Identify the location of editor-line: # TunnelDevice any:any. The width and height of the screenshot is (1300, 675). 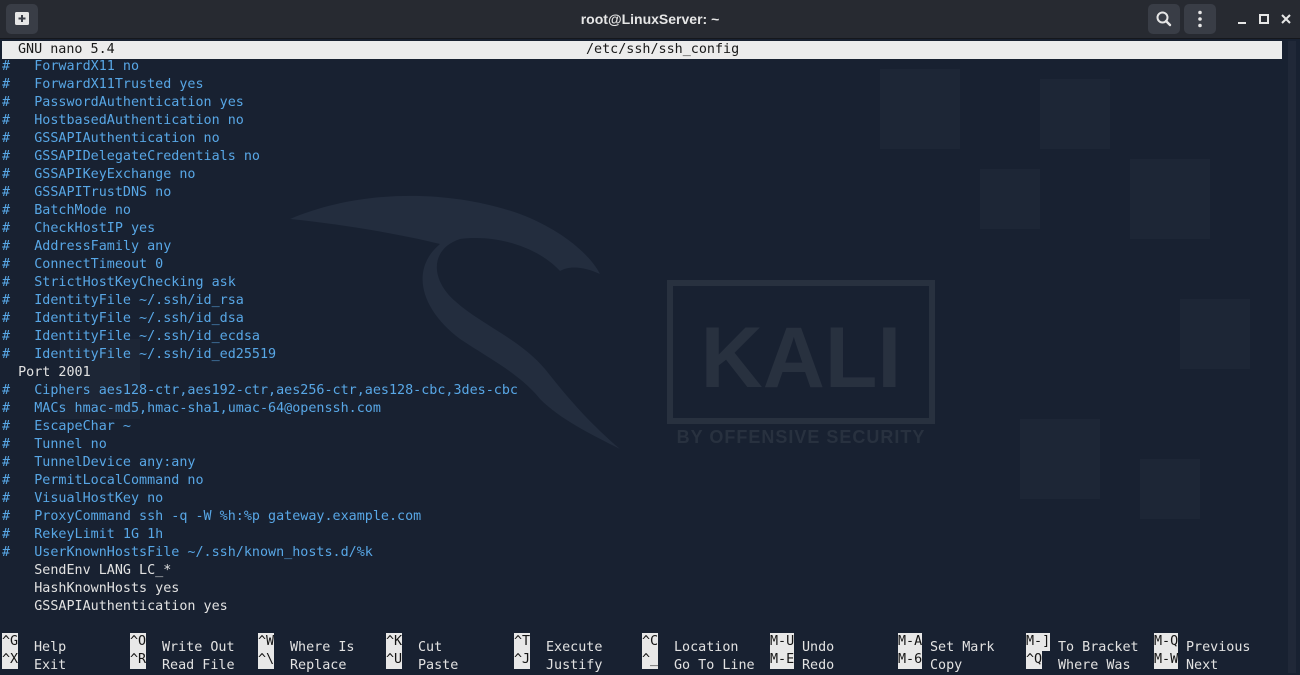
(642, 463).